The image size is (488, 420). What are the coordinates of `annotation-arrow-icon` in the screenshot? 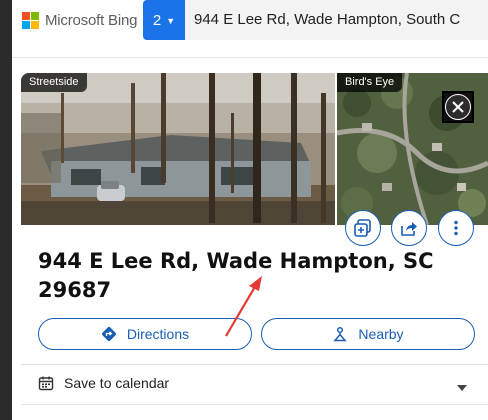 It's located at (243, 306).